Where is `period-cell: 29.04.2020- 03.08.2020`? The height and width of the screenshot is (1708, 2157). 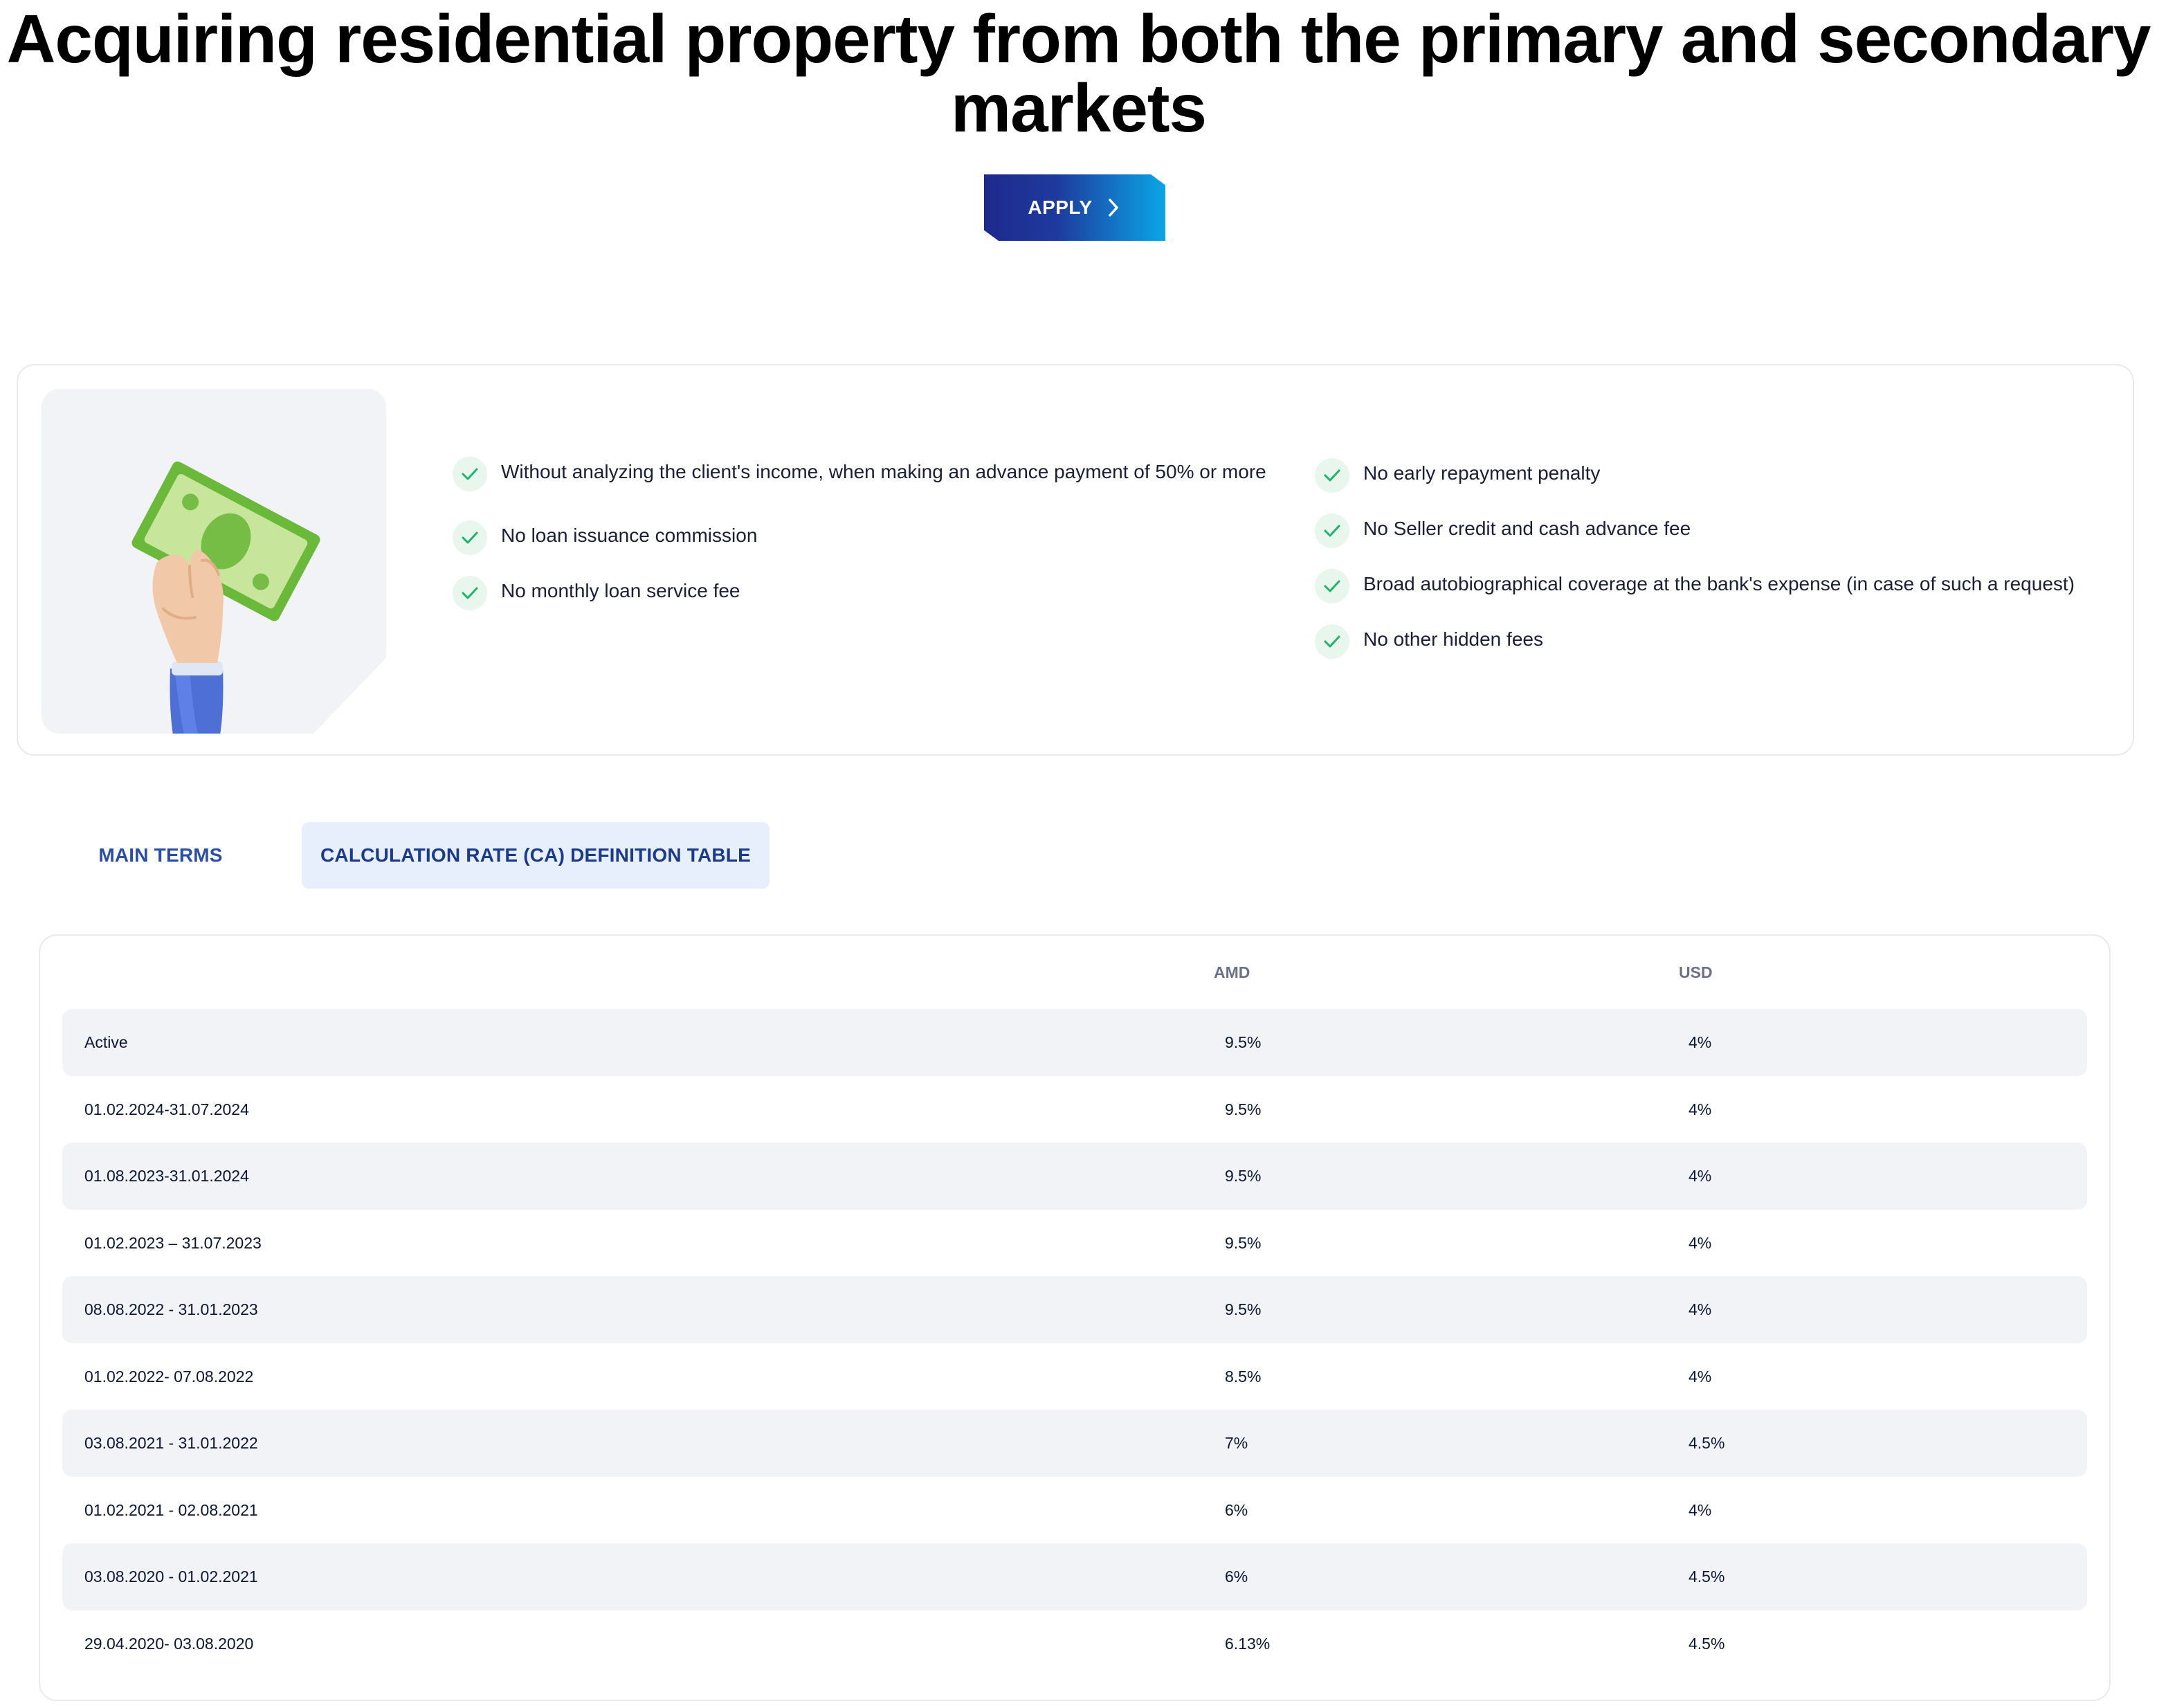 period-cell: 29.04.2020- 03.08.2020 is located at coordinates (169, 1643).